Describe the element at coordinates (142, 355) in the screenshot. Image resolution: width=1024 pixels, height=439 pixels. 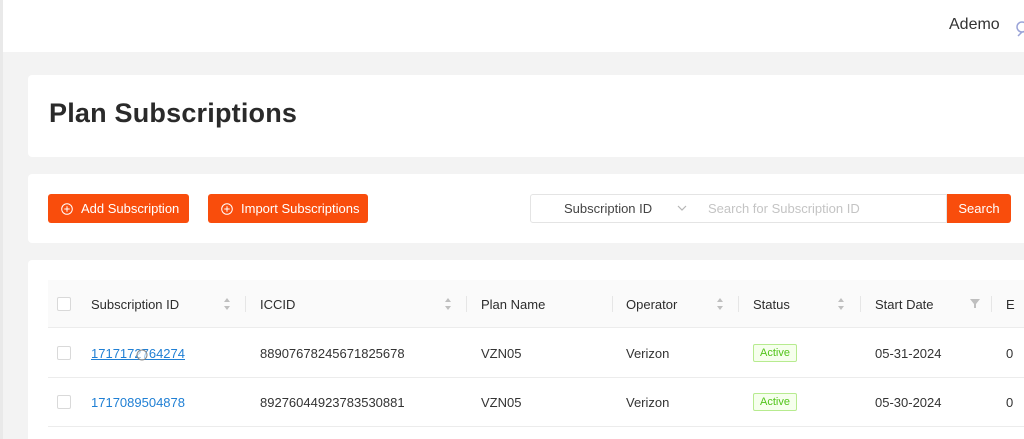
I see `mouse-cursor-icon` at that location.